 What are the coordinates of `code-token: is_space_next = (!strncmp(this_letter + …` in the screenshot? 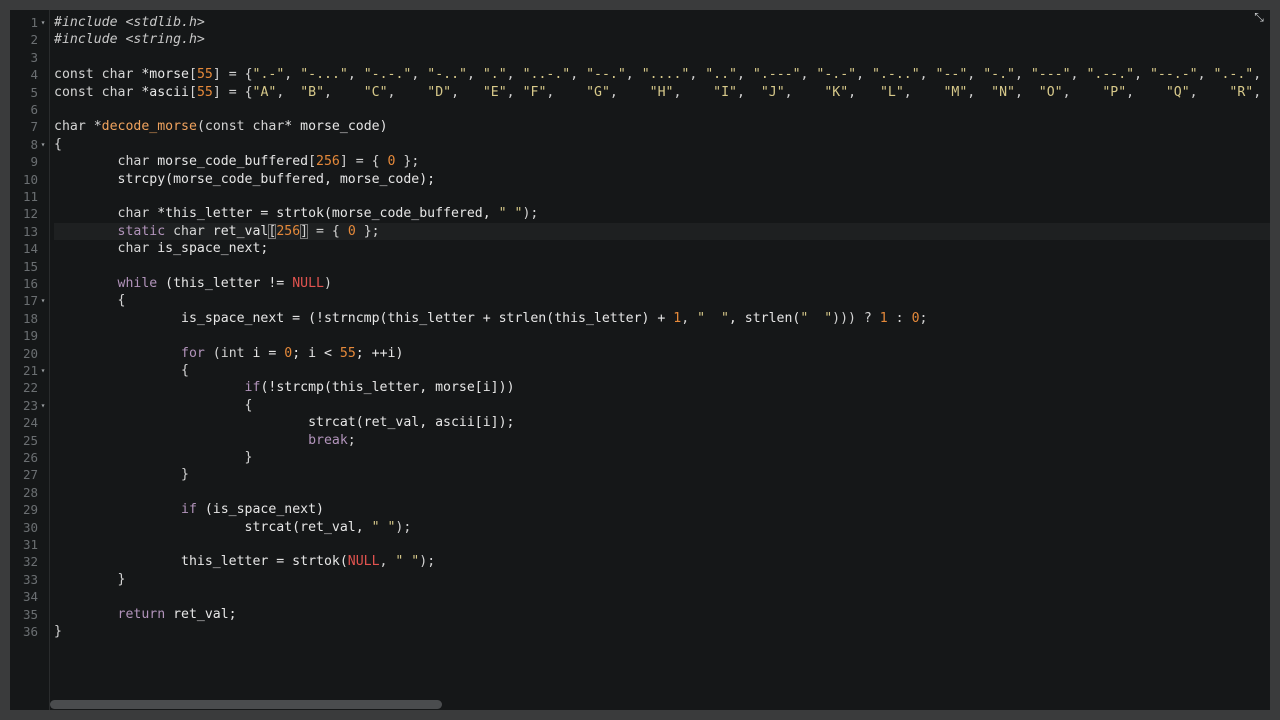 It's located at (364, 318).